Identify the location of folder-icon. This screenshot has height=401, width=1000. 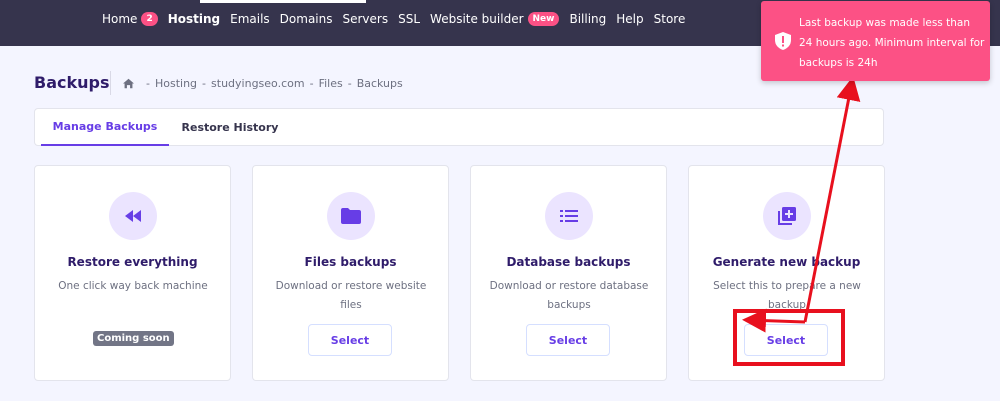
(351, 216).